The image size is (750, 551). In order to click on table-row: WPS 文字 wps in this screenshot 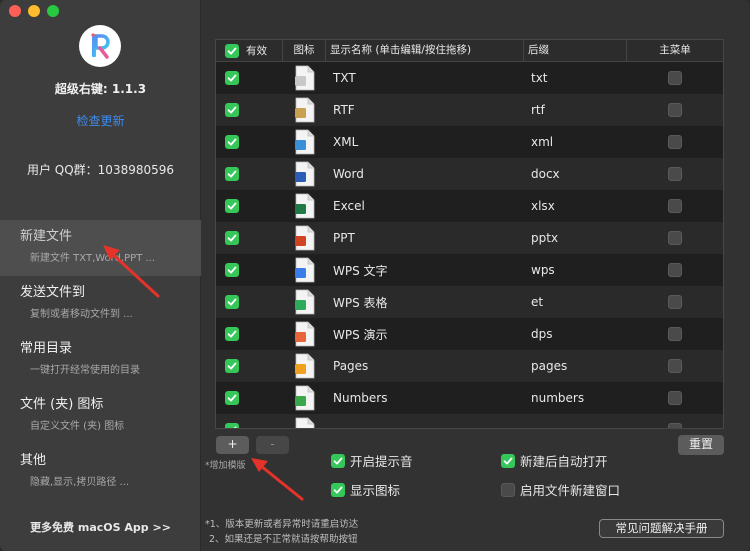, I will do `click(469, 270)`.